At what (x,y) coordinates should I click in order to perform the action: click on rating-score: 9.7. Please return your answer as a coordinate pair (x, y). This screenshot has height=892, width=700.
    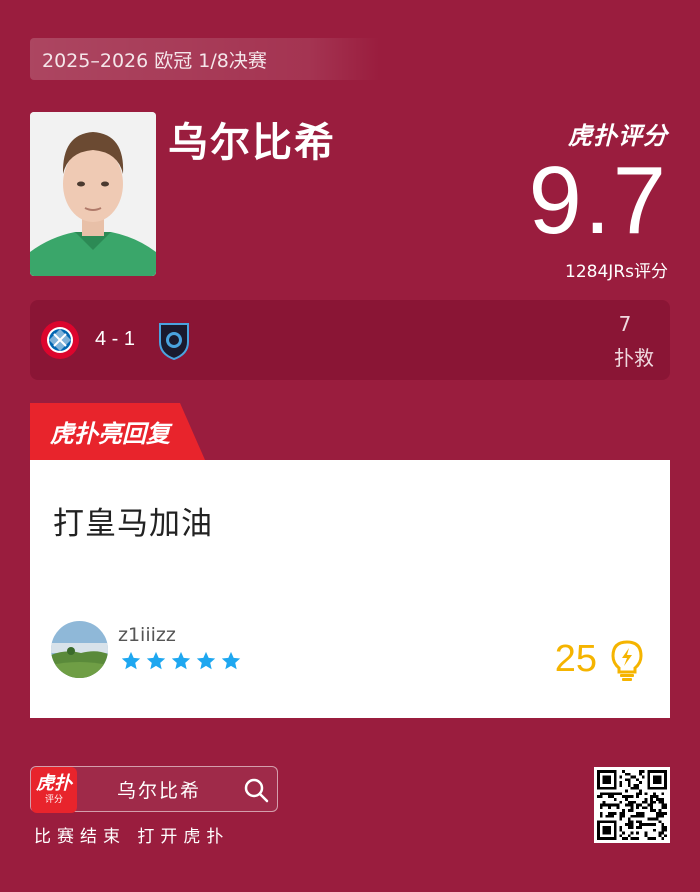
    Looking at the image, I should click on (598, 200).